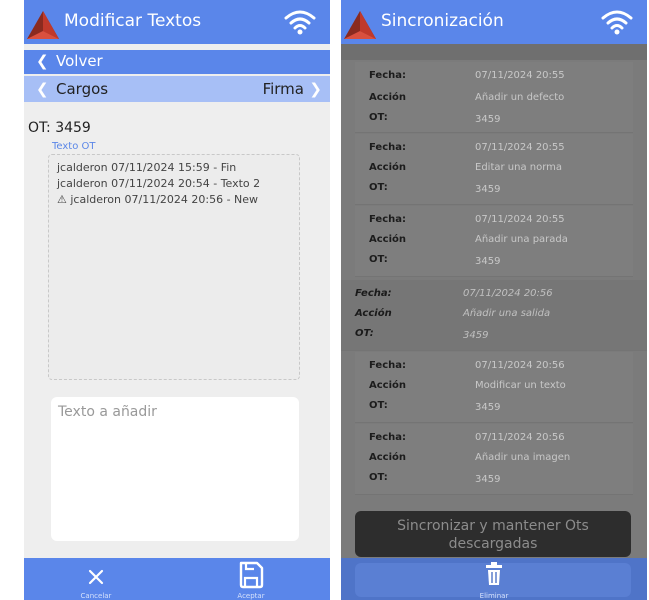 Image resolution: width=649 pixels, height=600 pixels. I want to click on header-bar: Sincronización, so click(494, 22).